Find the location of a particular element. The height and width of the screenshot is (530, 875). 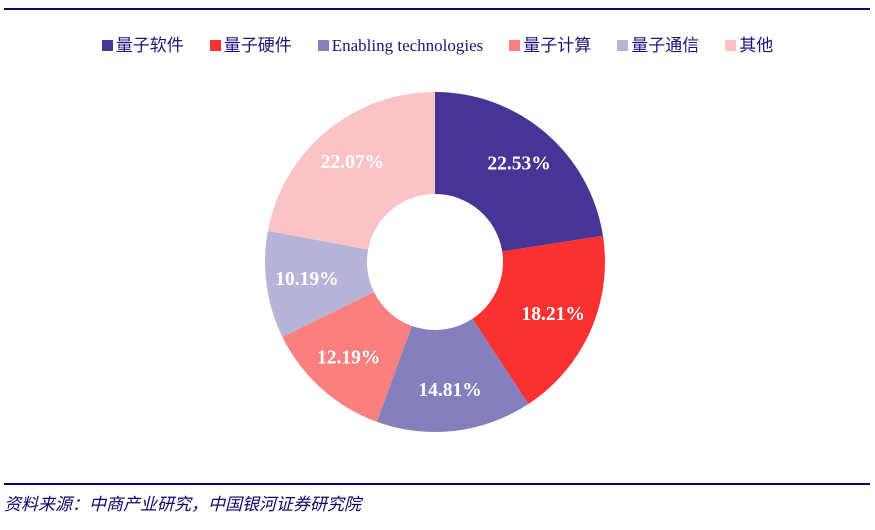

legend-item: Enabling technologies is located at coordinates (400, 45).